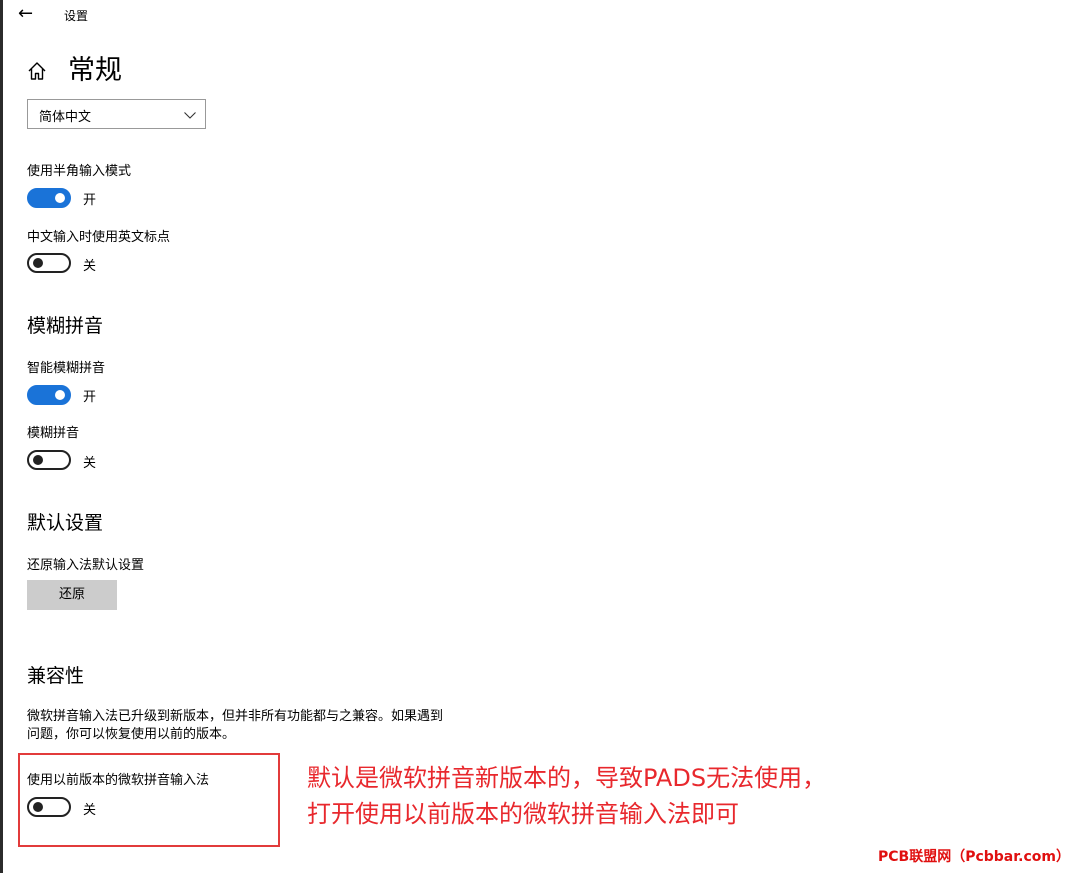 This screenshot has width=1080, height=873. Describe the element at coordinates (86, 565) in the screenshot. I see `restore-defaults-label: 还原输入法默认设置` at that location.